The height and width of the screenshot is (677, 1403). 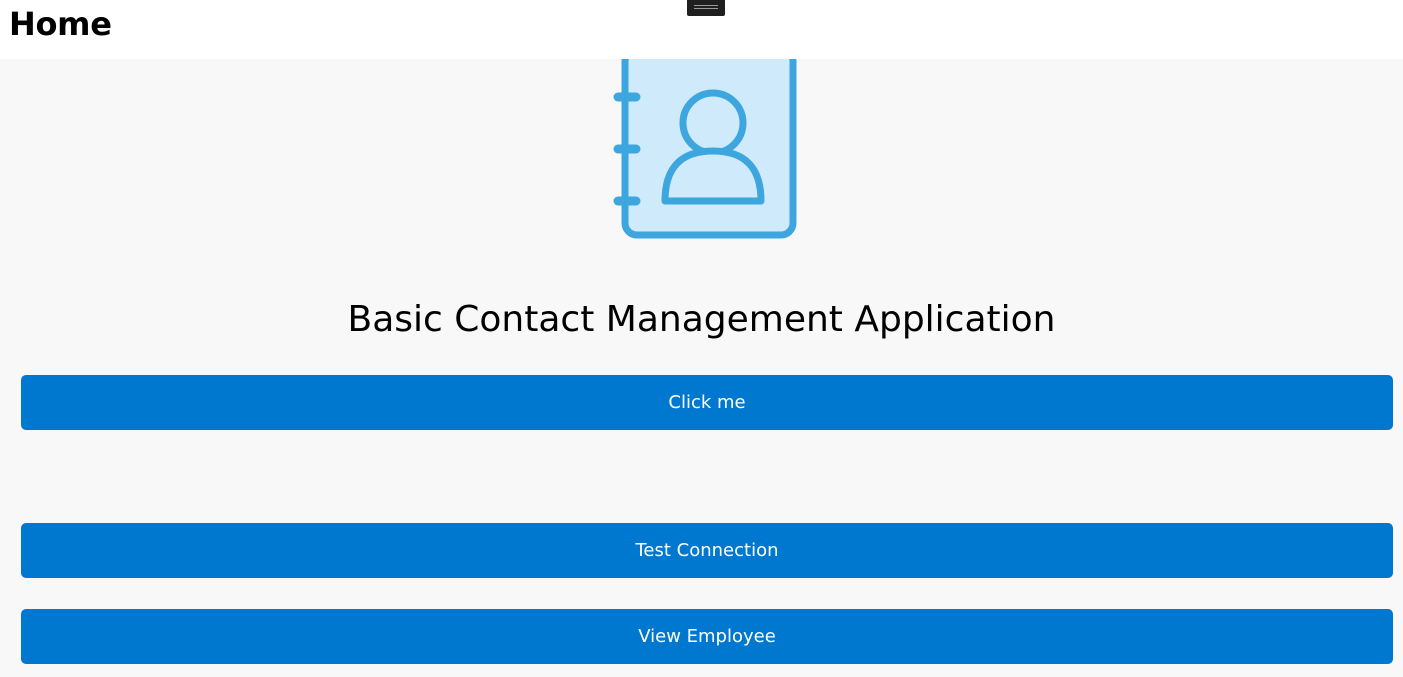 What do you see at coordinates (707, 550) in the screenshot?
I see `test-connection-button: Test Connection` at bounding box center [707, 550].